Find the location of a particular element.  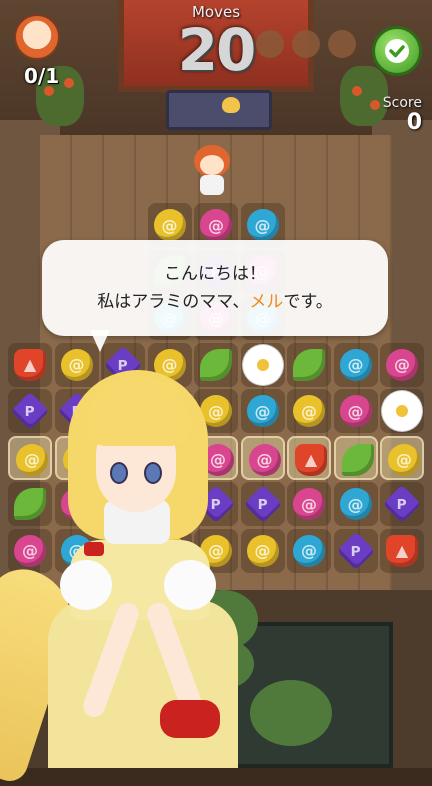

speaker-name: メル is located at coordinates (266, 302).